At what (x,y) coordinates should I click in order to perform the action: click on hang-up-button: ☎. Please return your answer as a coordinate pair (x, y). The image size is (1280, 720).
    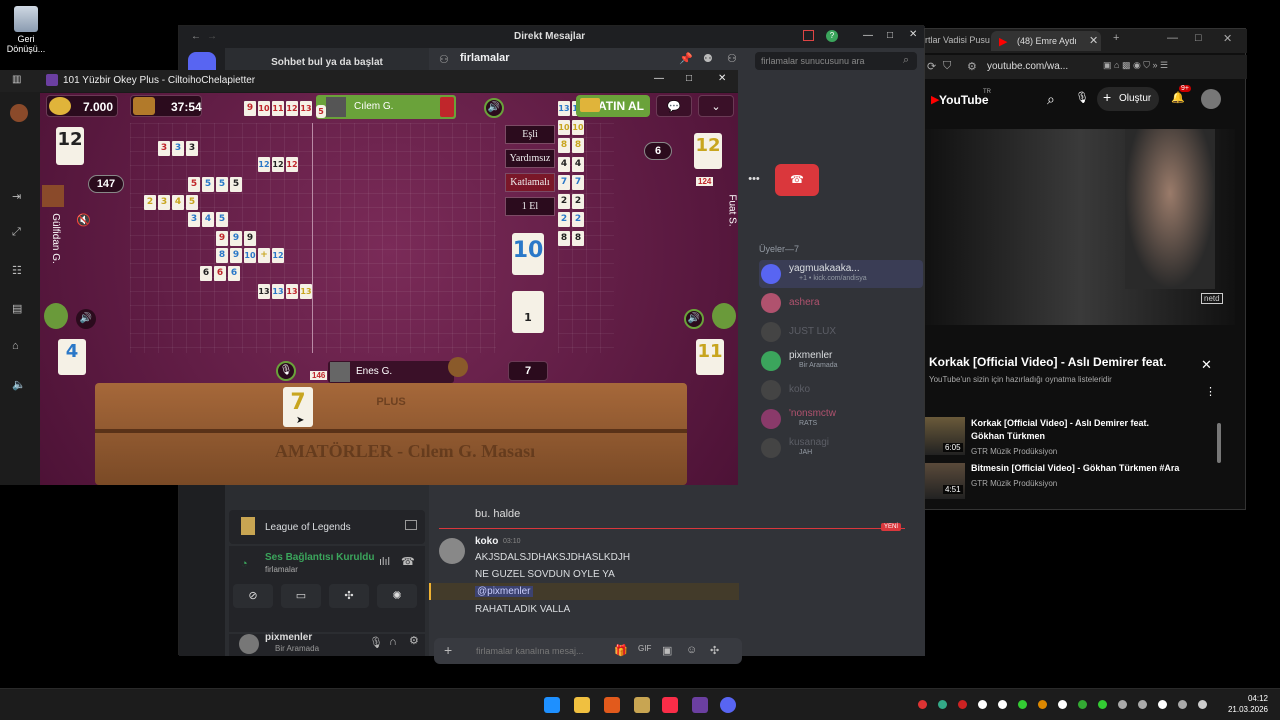
    Looking at the image, I should click on (797, 180).